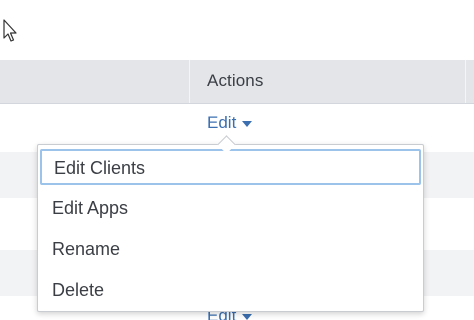 This screenshot has height=320, width=474. I want to click on menu-item-delete: Delete, so click(230, 290).